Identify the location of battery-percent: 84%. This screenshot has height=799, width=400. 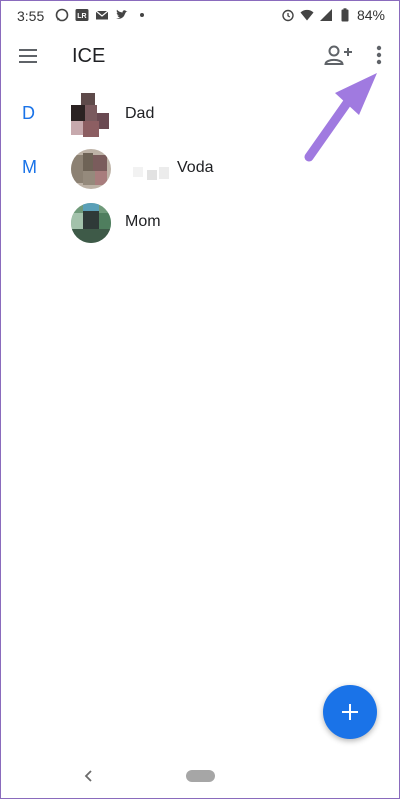
(370, 15).